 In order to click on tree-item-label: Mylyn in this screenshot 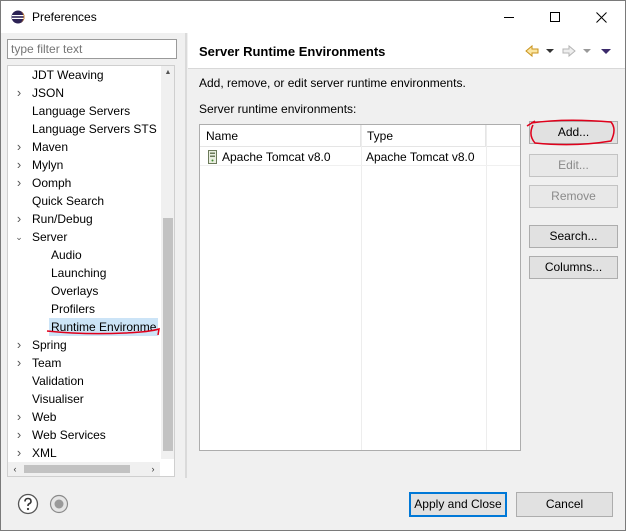, I will do `click(48, 165)`.